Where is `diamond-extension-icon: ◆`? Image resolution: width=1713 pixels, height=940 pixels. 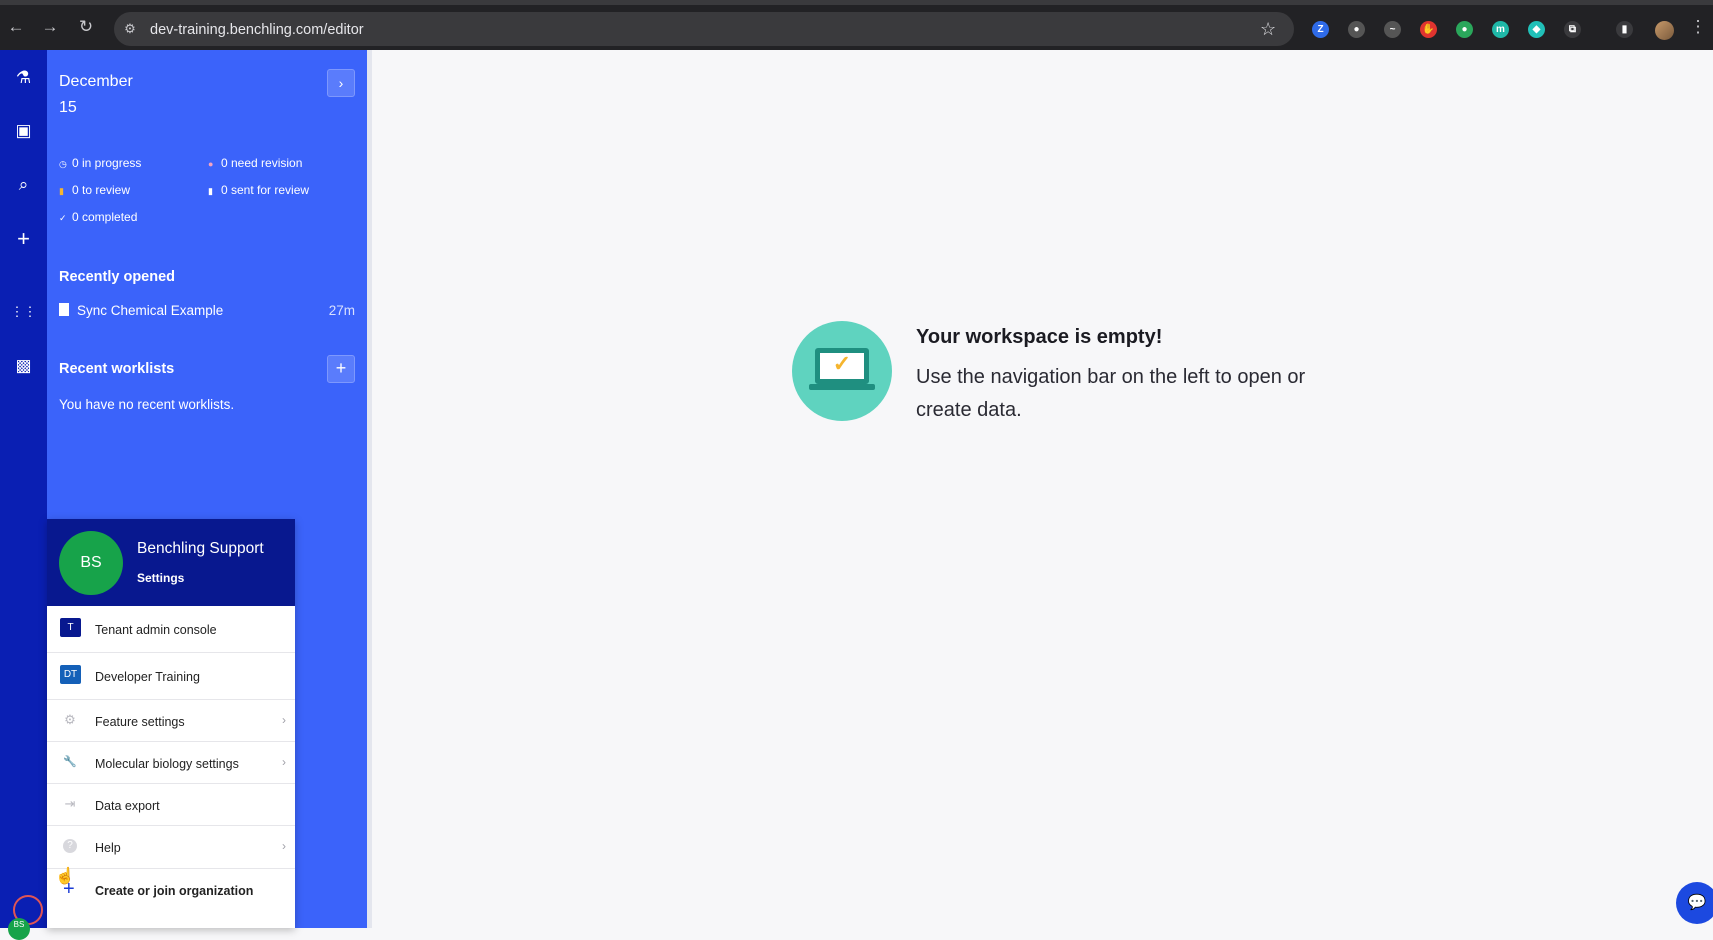
diamond-extension-icon: ◆ is located at coordinates (1536, 29).